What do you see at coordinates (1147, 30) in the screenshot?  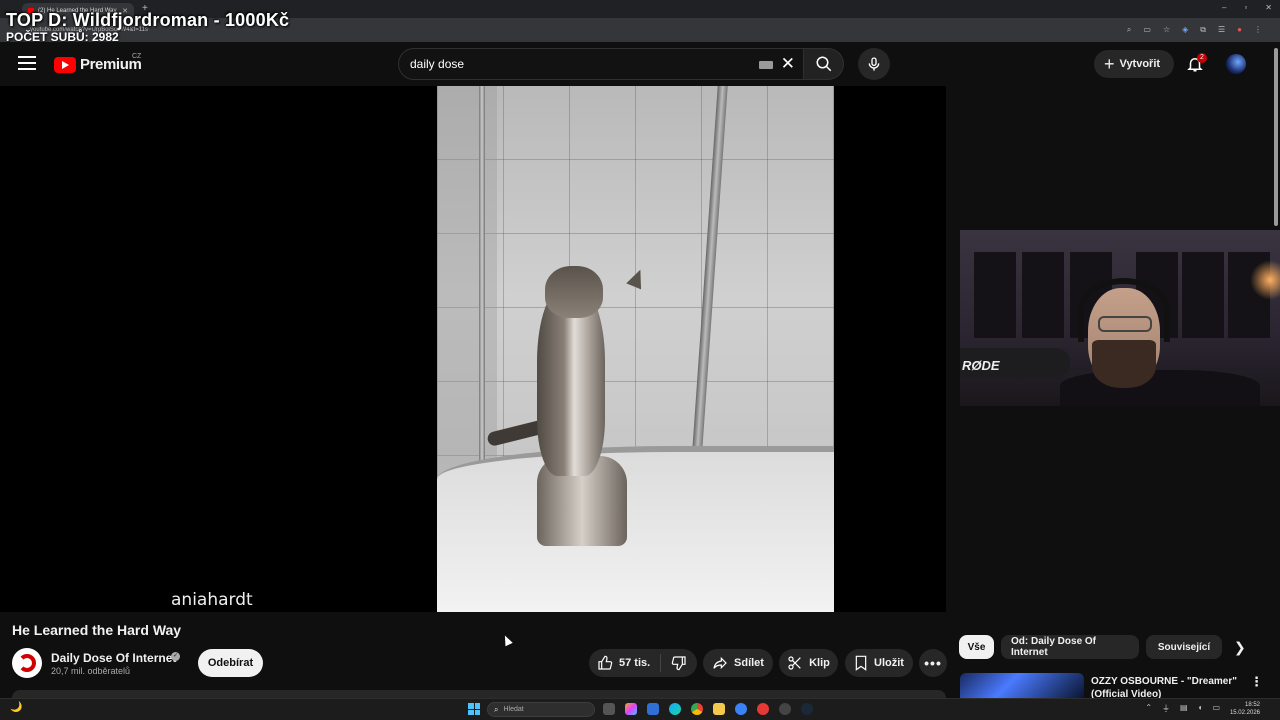 I see `cast-icon: ▭` at bounding box center [1147, 30].